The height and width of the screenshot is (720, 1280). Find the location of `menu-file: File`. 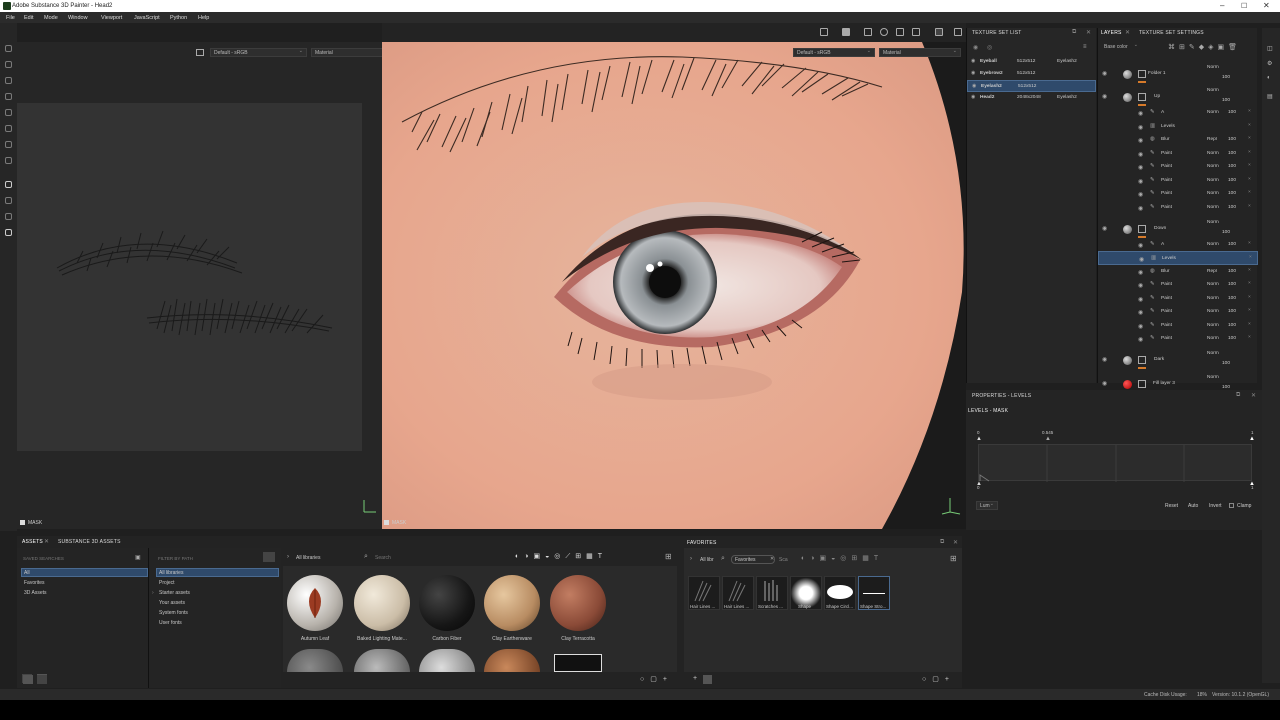

menu-file: File is located at coordinates (10, 18).